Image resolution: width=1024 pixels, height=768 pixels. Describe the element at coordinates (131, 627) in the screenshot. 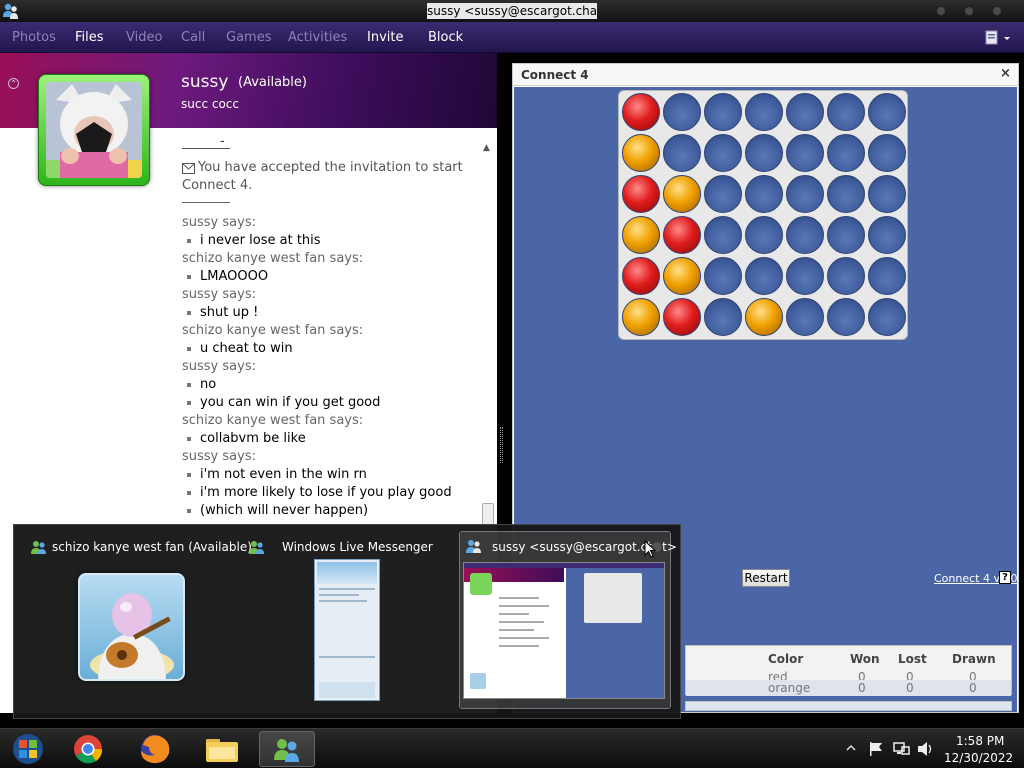

I see `contact-thumbnail` at that location.